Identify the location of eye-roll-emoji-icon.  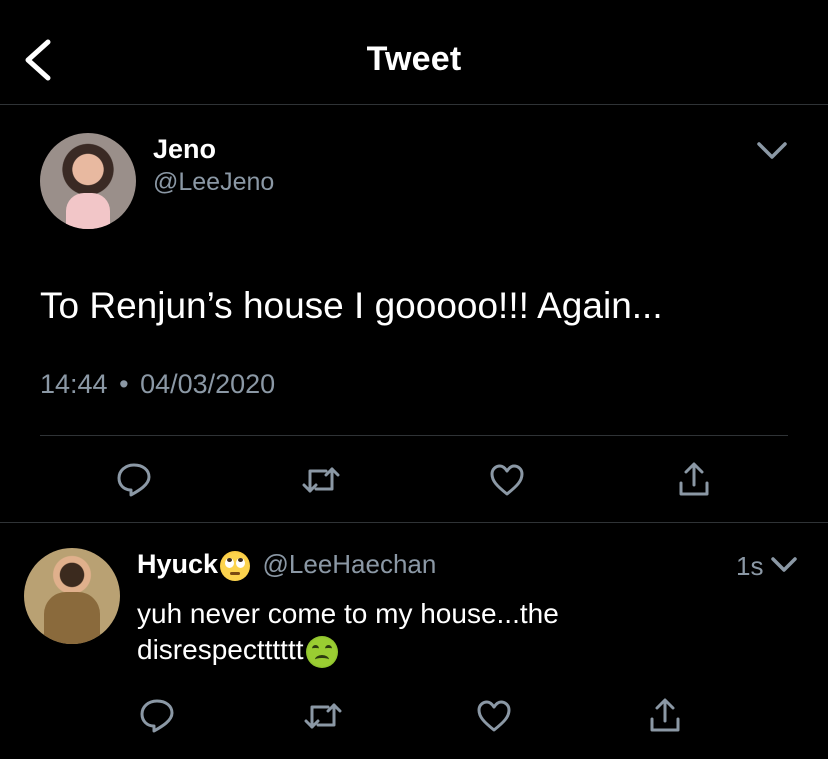
(235, 565).